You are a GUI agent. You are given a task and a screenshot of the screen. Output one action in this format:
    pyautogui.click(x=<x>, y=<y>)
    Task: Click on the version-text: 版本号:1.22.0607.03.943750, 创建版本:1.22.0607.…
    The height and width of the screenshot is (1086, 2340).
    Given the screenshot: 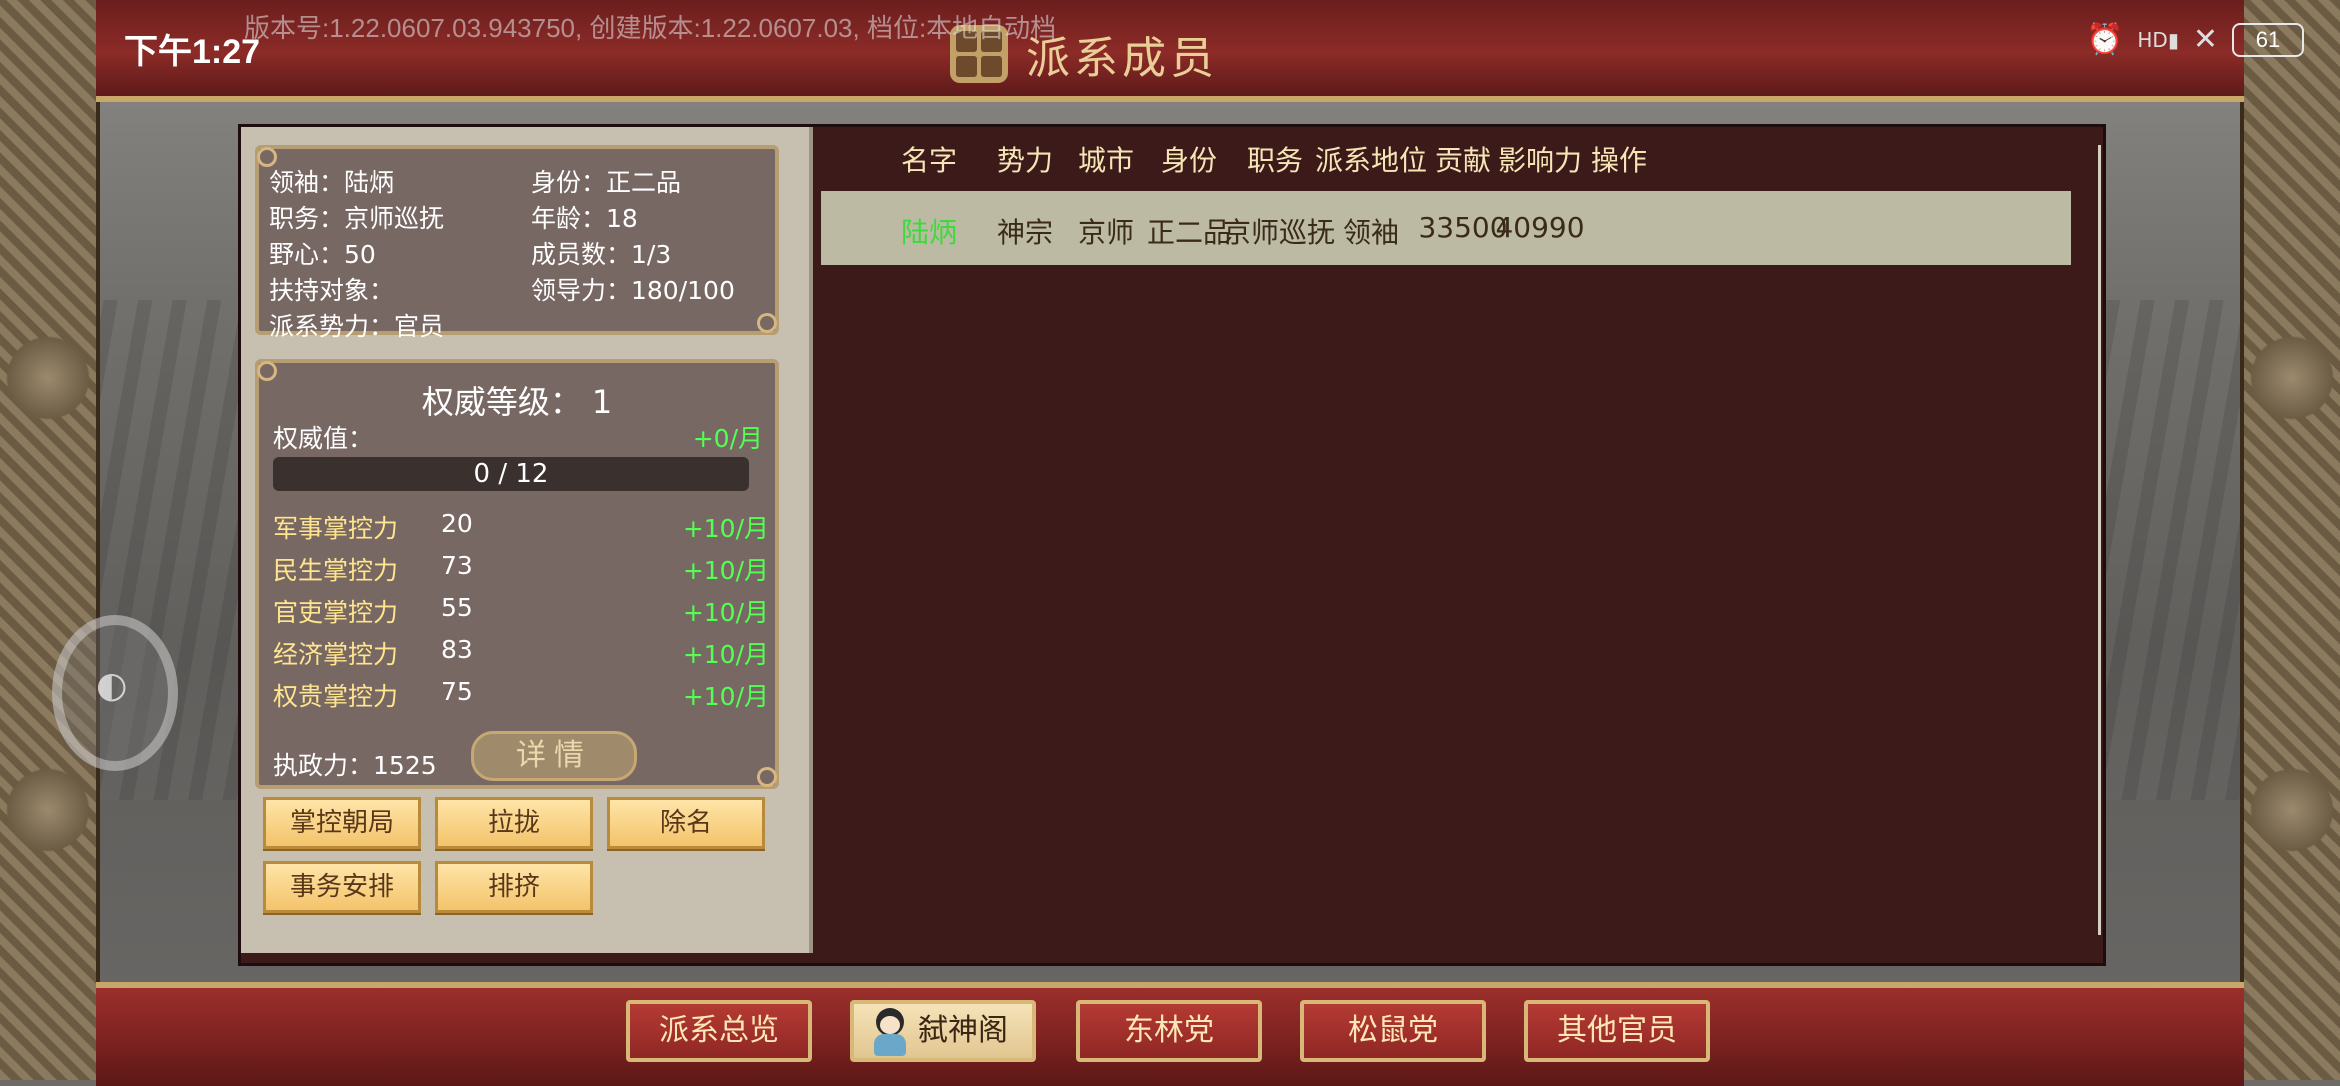 What is the action you would take?
    pyautogui.click(x=650, y=28)
    